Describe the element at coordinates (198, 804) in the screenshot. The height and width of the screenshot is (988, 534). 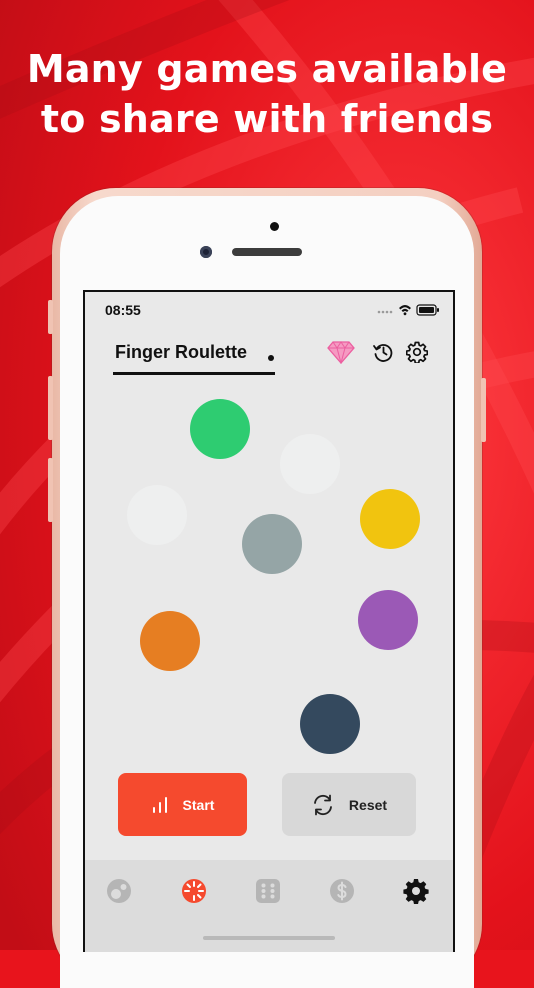
I see `start-label: Start` at that location.